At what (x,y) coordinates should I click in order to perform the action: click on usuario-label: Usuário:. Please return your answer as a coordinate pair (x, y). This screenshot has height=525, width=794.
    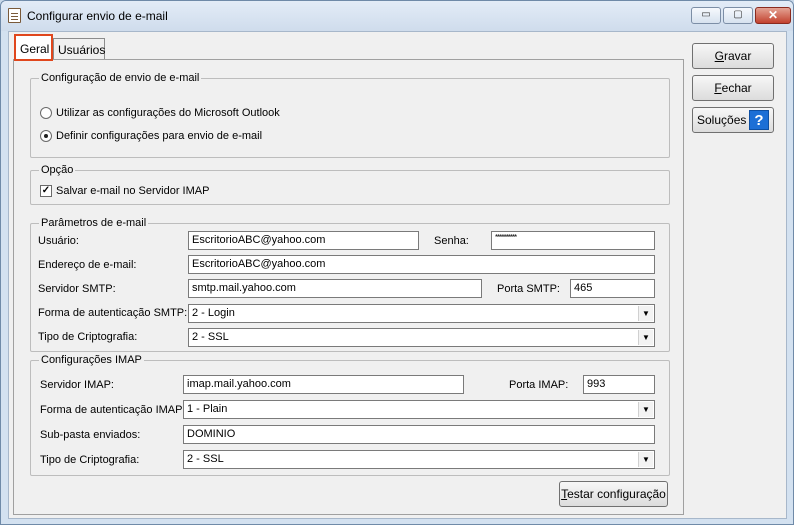
    Looking at the image, I should click on (58, 241).